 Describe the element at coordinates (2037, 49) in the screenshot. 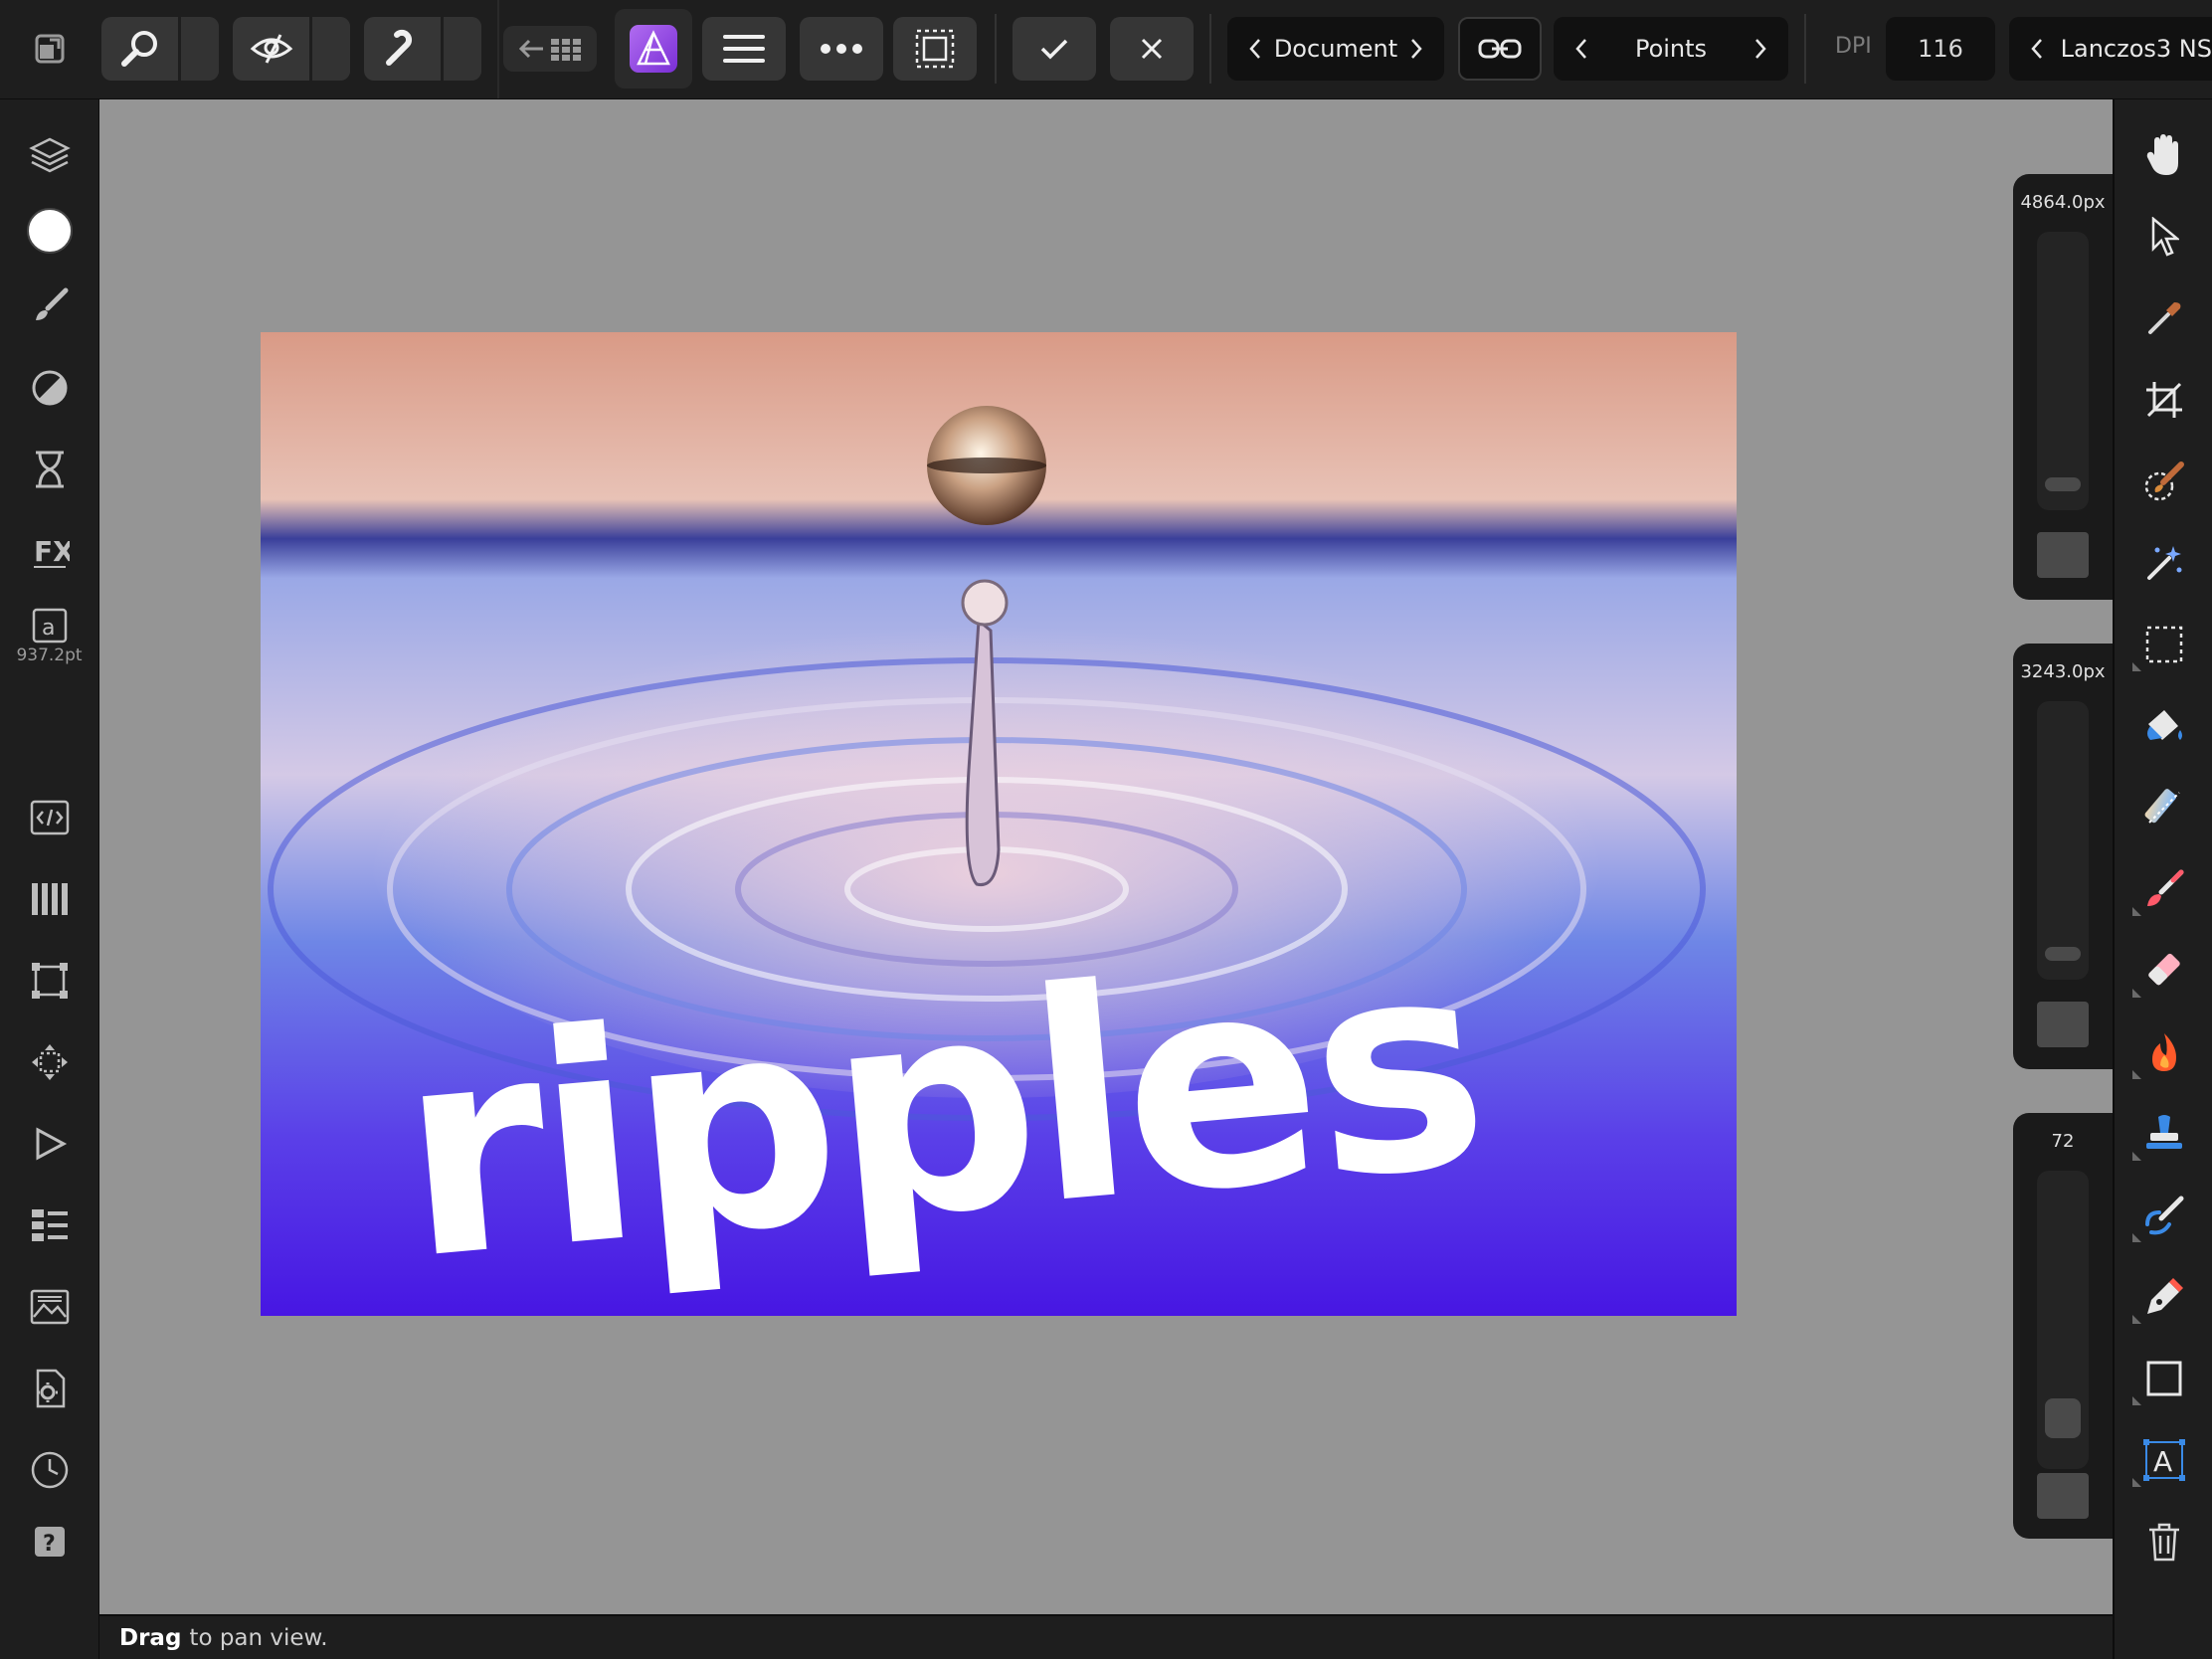

I see `resample-prev-button` at that location.